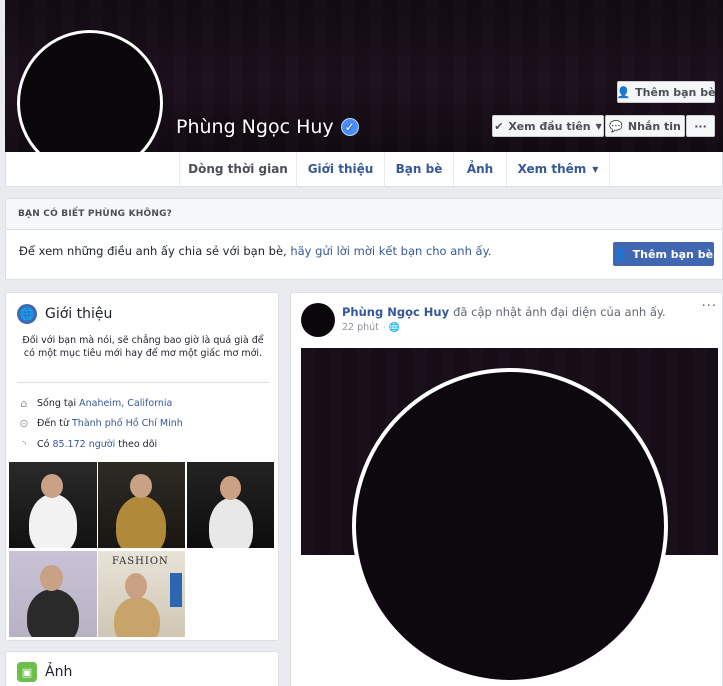 The width and height of the screenshot is (723, 686). I want to click on add-friend-primary-button: 👤 Thêm bạn bè, so click(663, 254).